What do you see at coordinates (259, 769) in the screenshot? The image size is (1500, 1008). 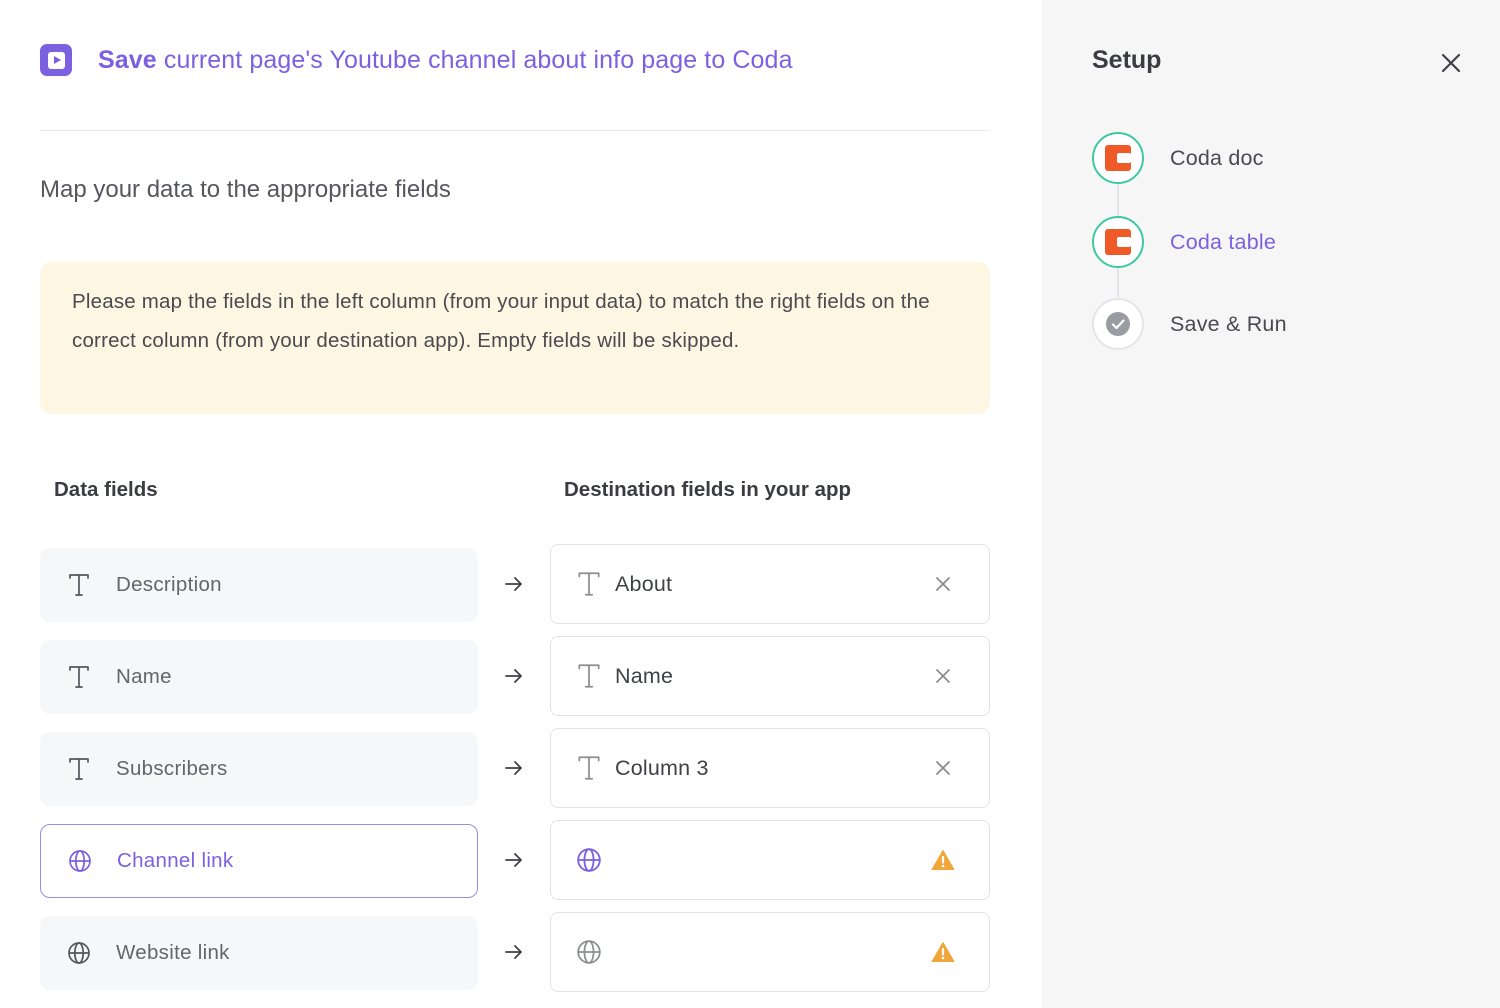 I see `source-field-subscribers: Subscribers` at bounding box center [259, 769].